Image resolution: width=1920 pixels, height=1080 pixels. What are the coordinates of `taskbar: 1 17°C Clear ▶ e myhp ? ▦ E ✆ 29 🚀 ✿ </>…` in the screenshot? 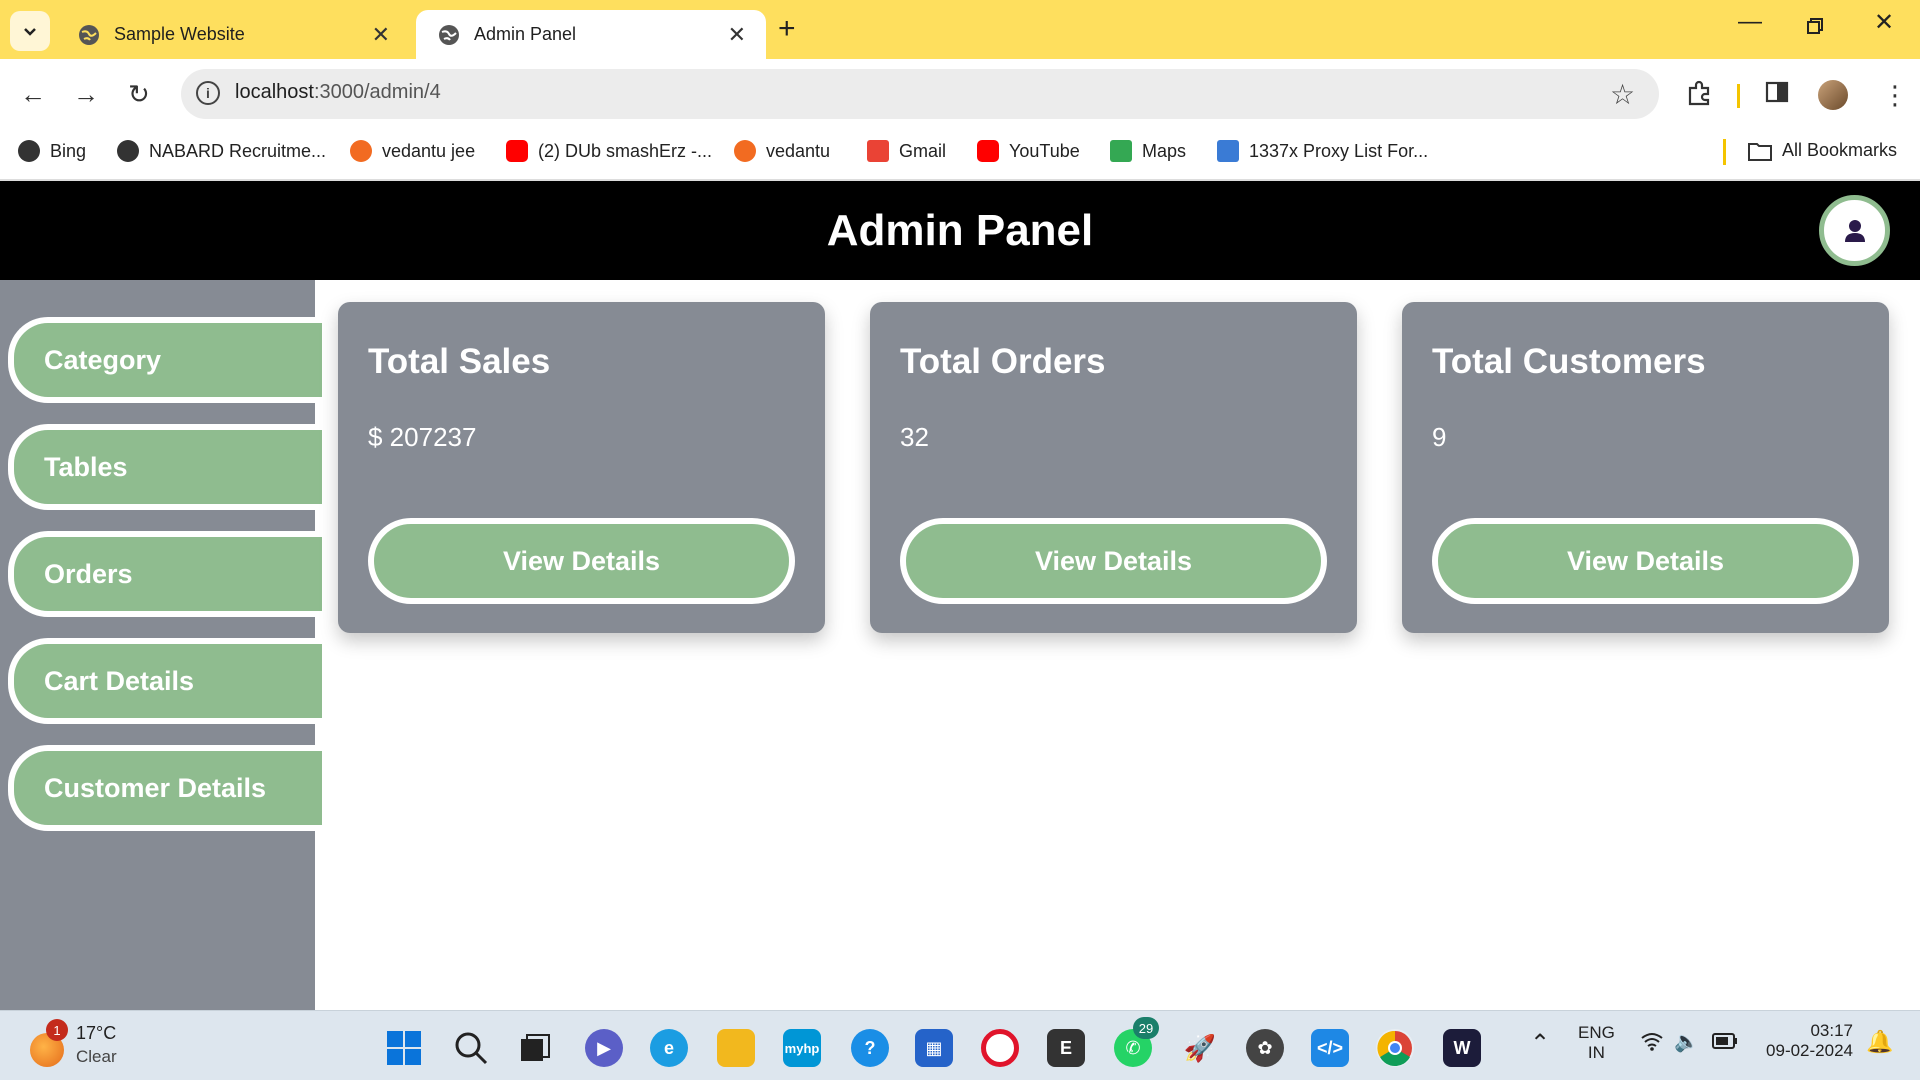 It's located at (960, 1045).